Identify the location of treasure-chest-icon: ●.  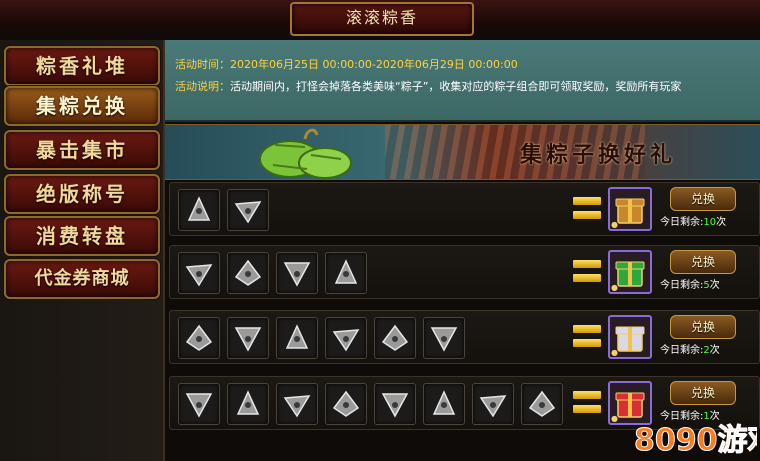
(630, 209).